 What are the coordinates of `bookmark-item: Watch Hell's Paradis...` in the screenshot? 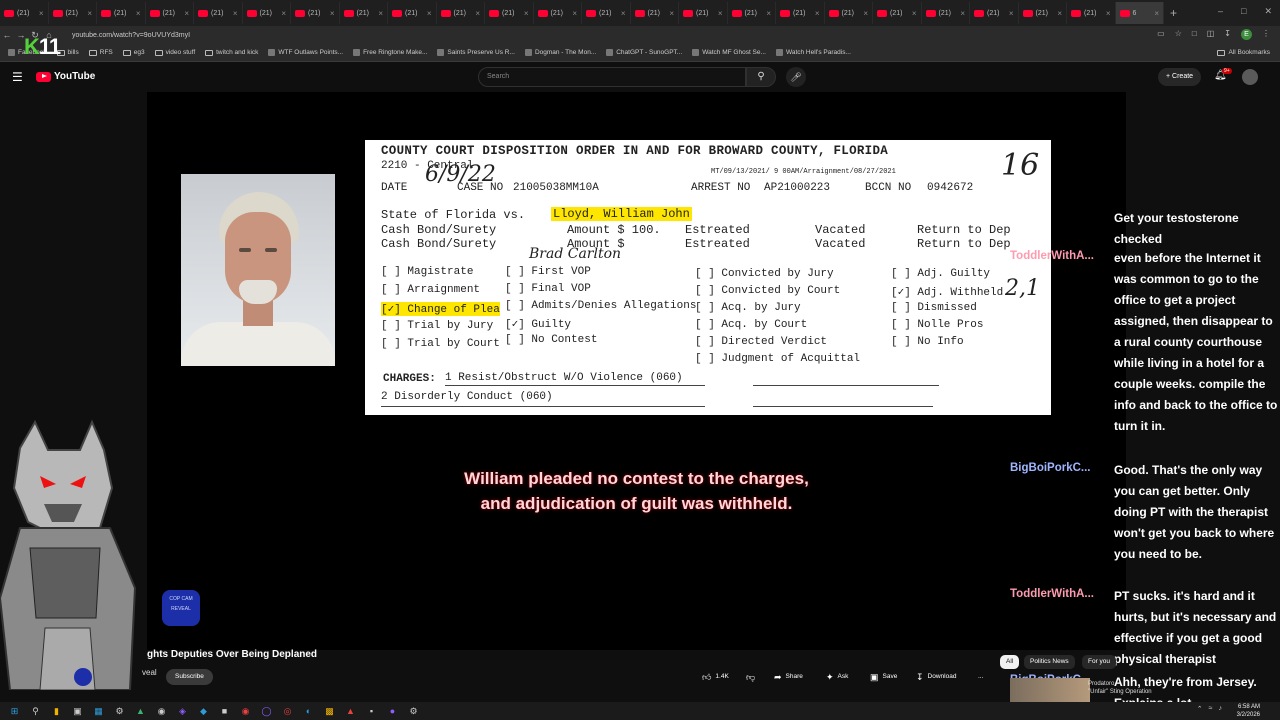 It's located at (813, 52).